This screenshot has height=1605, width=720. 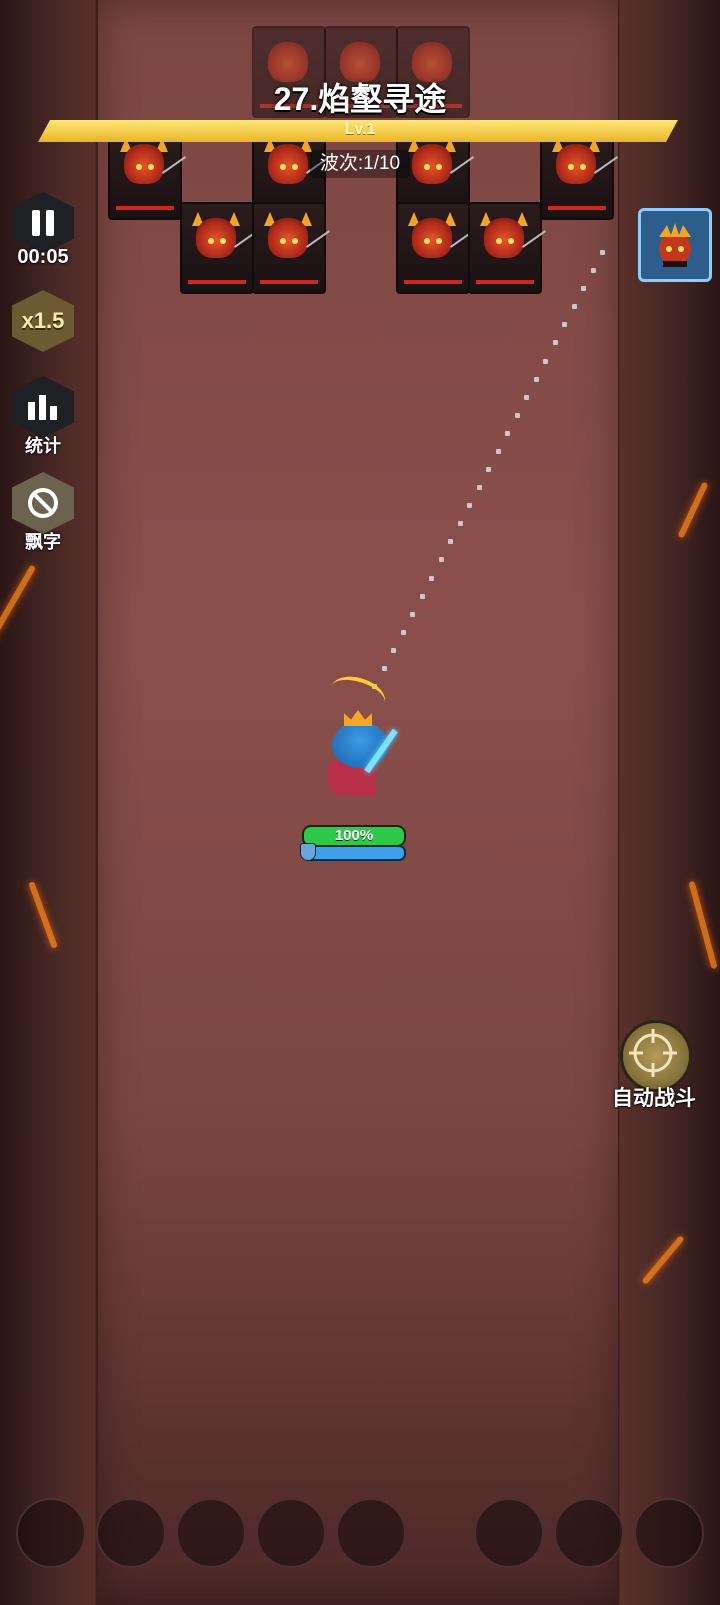 What do you see at coordinates (354, 836) in the screenshot?
I see `player-hp-bar: 100%` at bounding box center [354, 836].